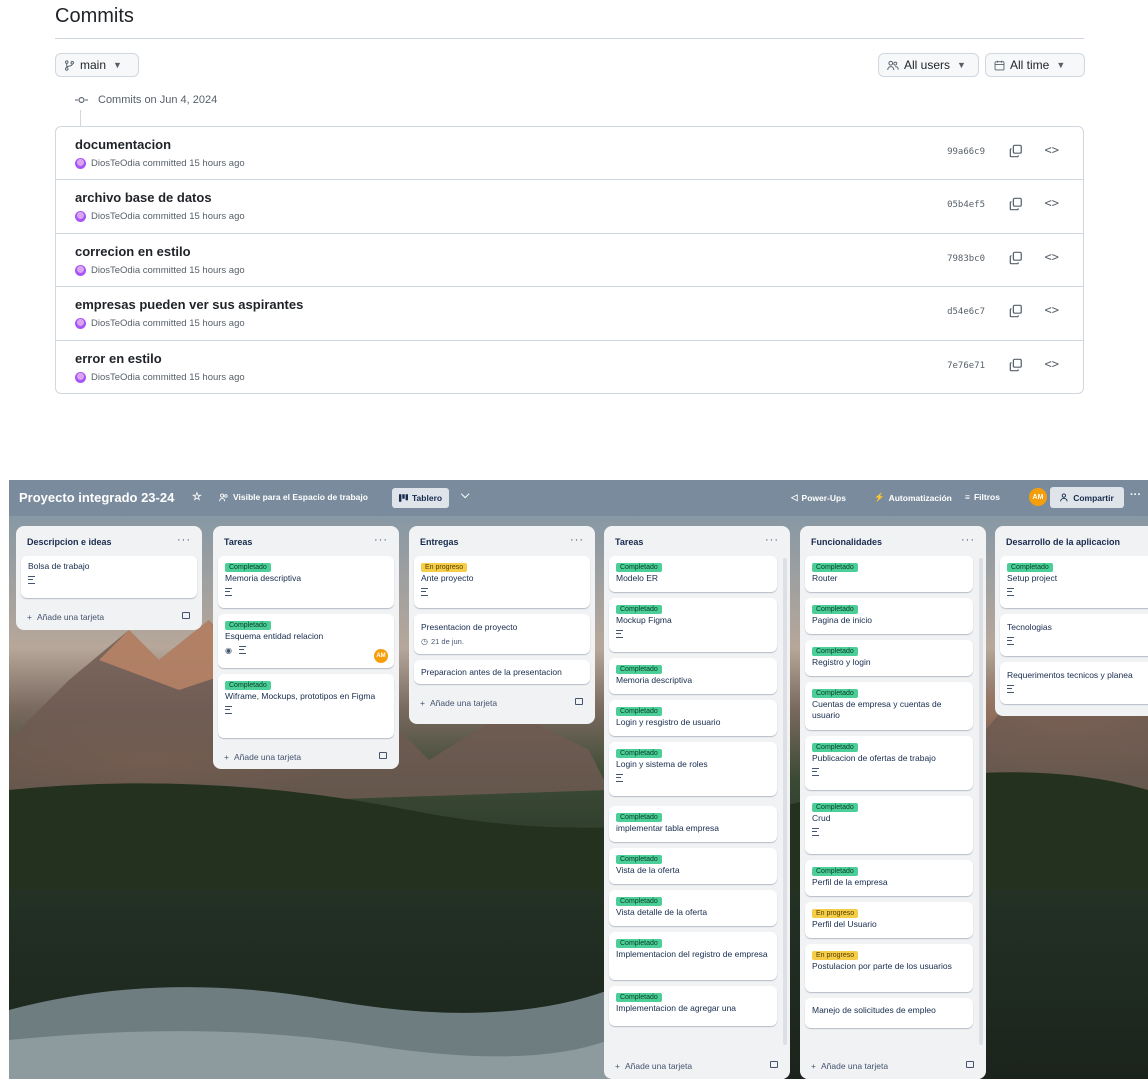  What do you see at coordinates (502, 672) in the screenshot?
I see `card: Preparacion antes de la presentacion` at bounding box center [502, 672].